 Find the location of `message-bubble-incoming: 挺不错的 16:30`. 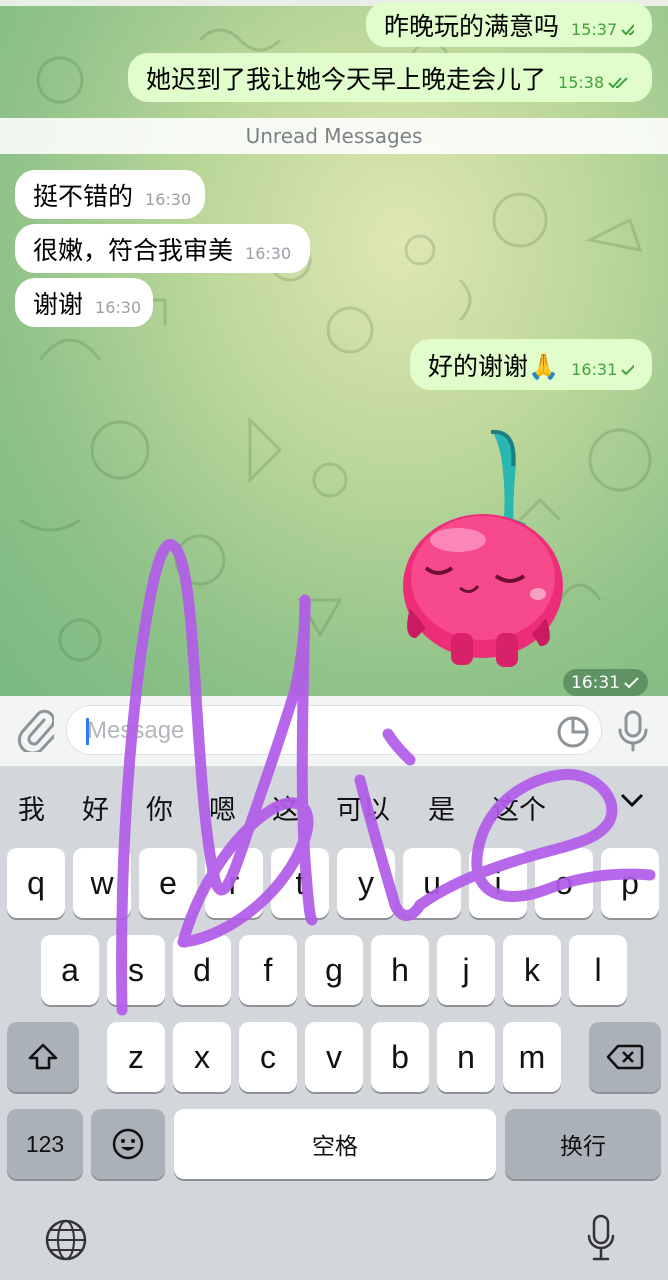

message-bubble-incoming: 挺不错的 16:30 is located at coordinates (110, 194).